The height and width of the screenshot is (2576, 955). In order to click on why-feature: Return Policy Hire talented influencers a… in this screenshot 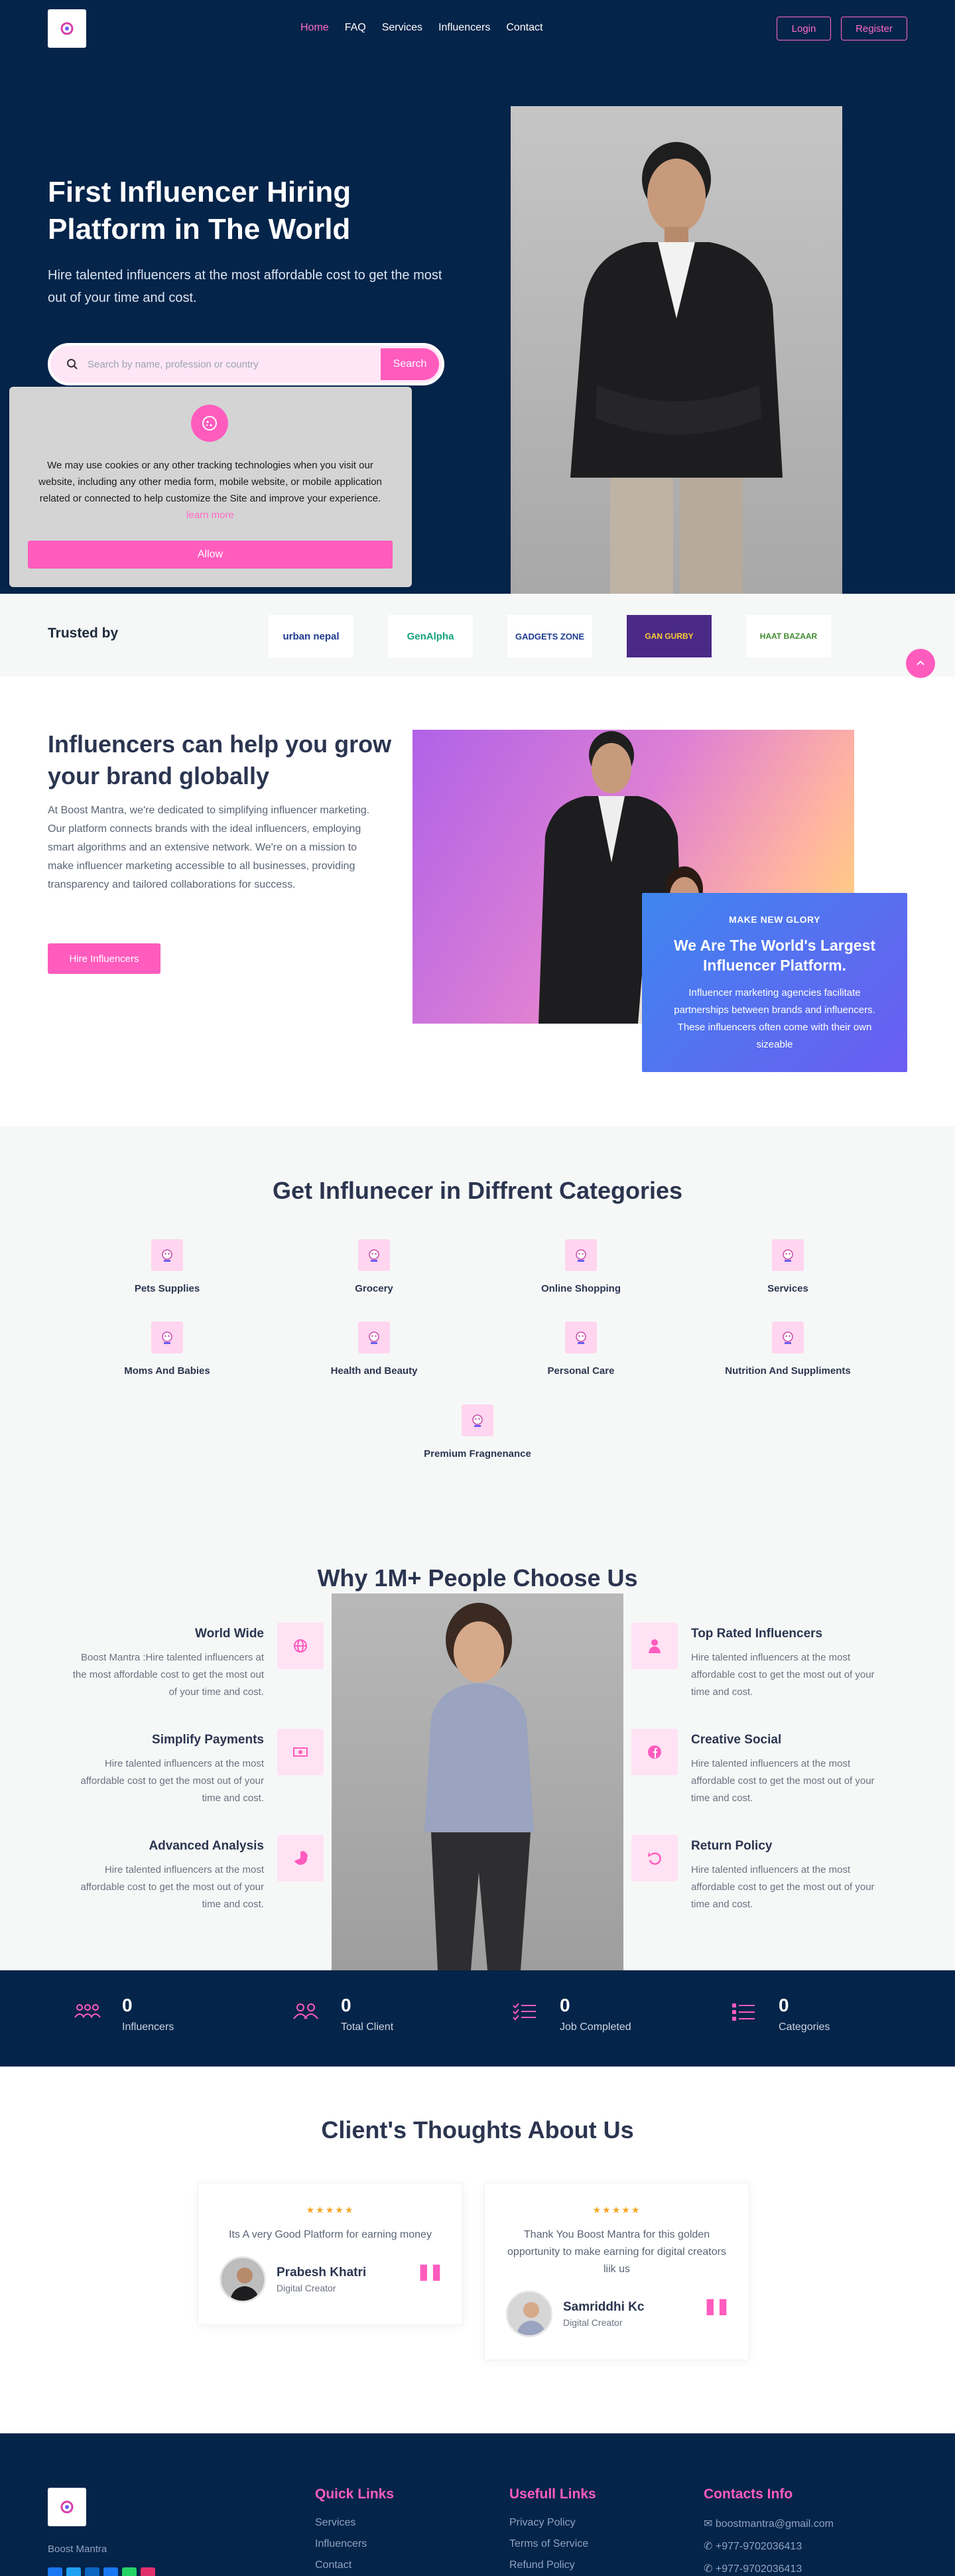, I will do `click(790, 1876)`.